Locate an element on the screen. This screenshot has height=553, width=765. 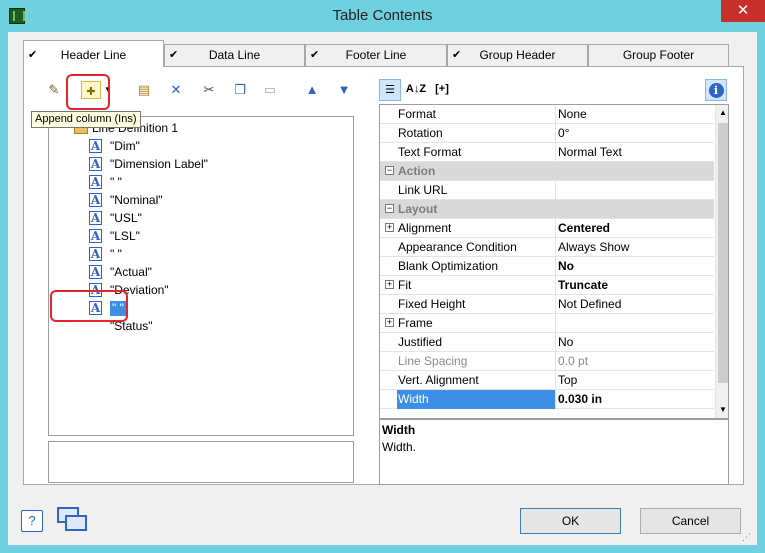
windows-icon is located at coordinates (74, 520).